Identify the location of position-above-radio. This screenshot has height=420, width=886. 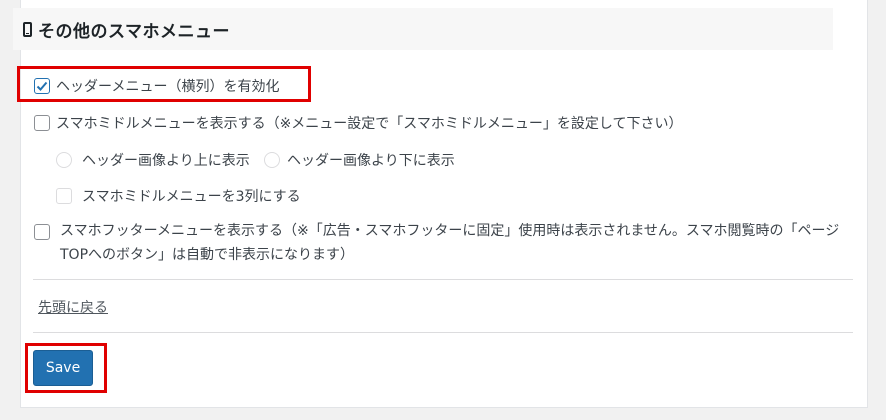
(64, 160).